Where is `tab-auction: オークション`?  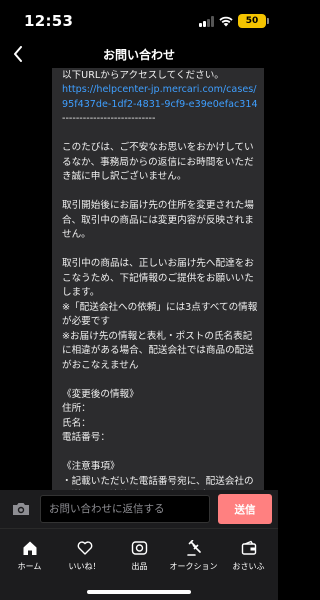
tab-auction: オークション is located at coordinates (193, 555).